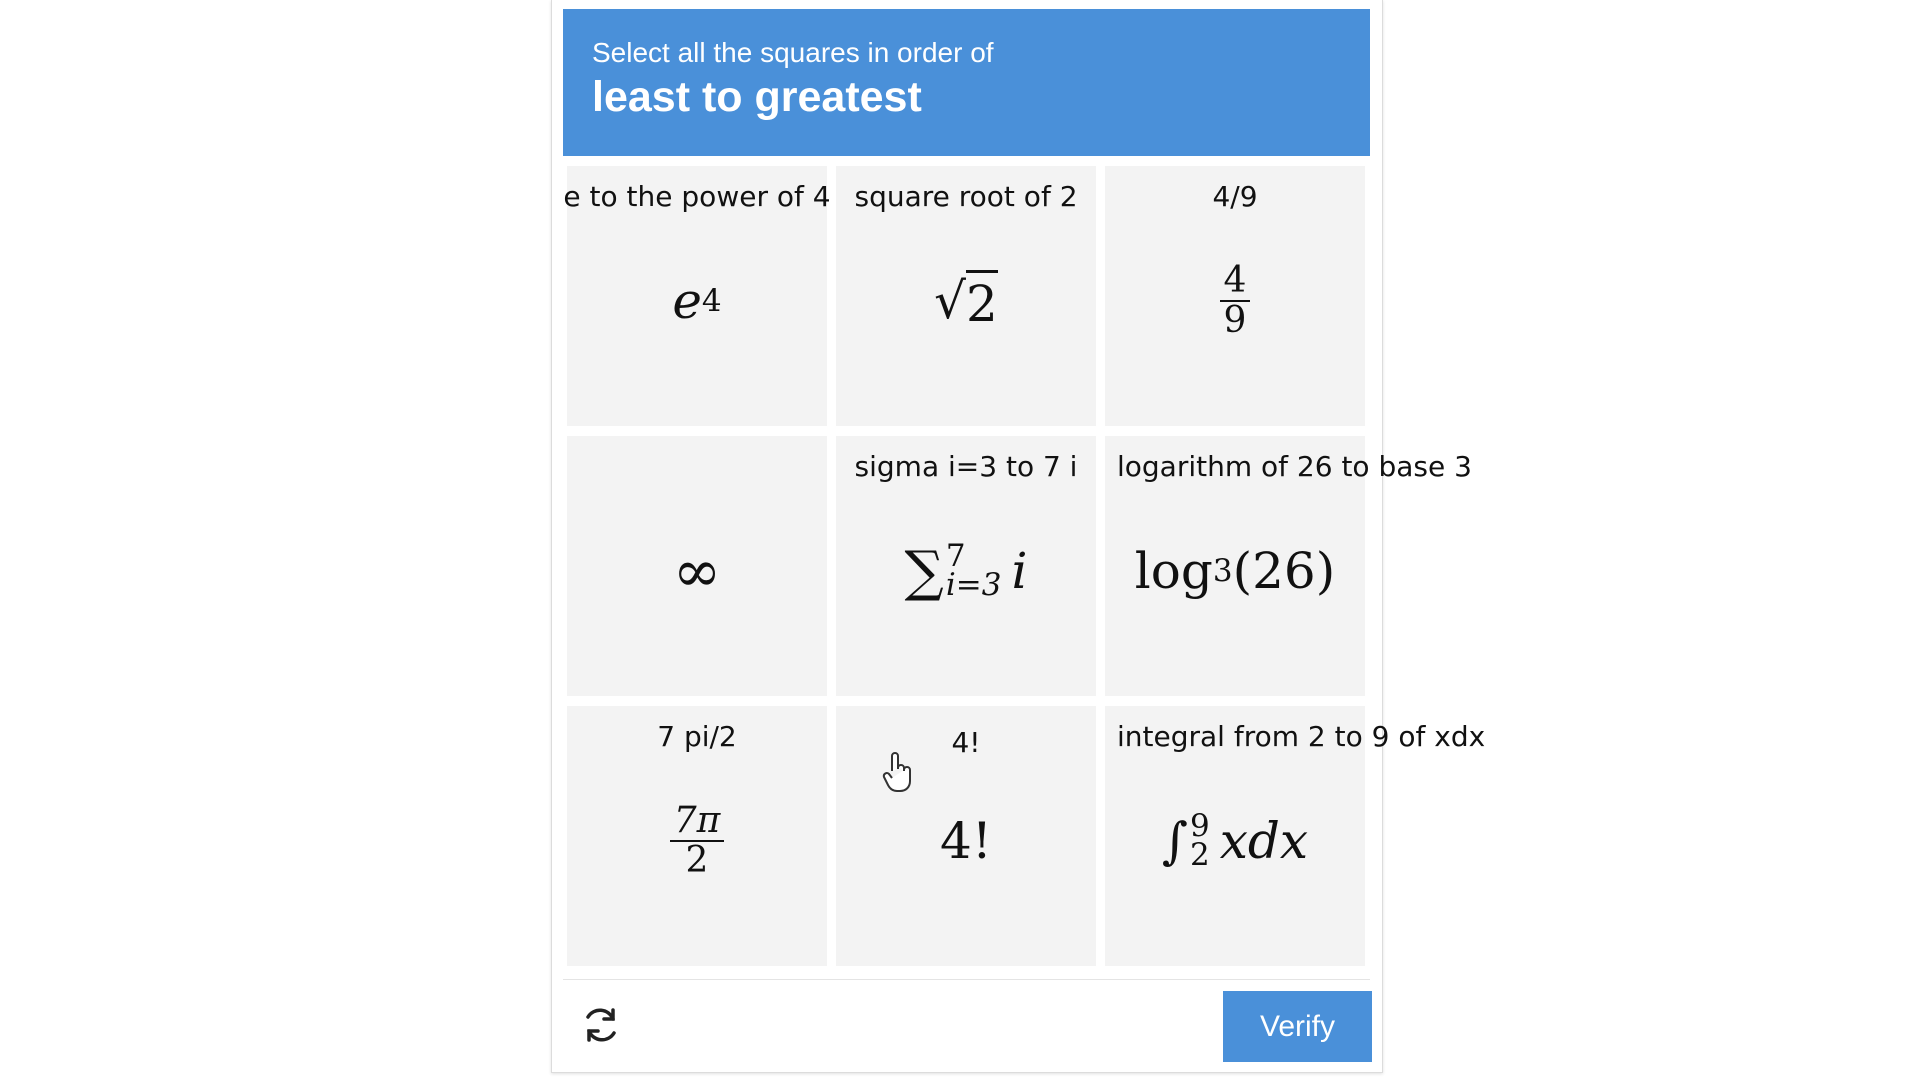 The width and height of the screenshot is (1920, 1080). I want to click on log-argument: (26), so click(1284, 571).